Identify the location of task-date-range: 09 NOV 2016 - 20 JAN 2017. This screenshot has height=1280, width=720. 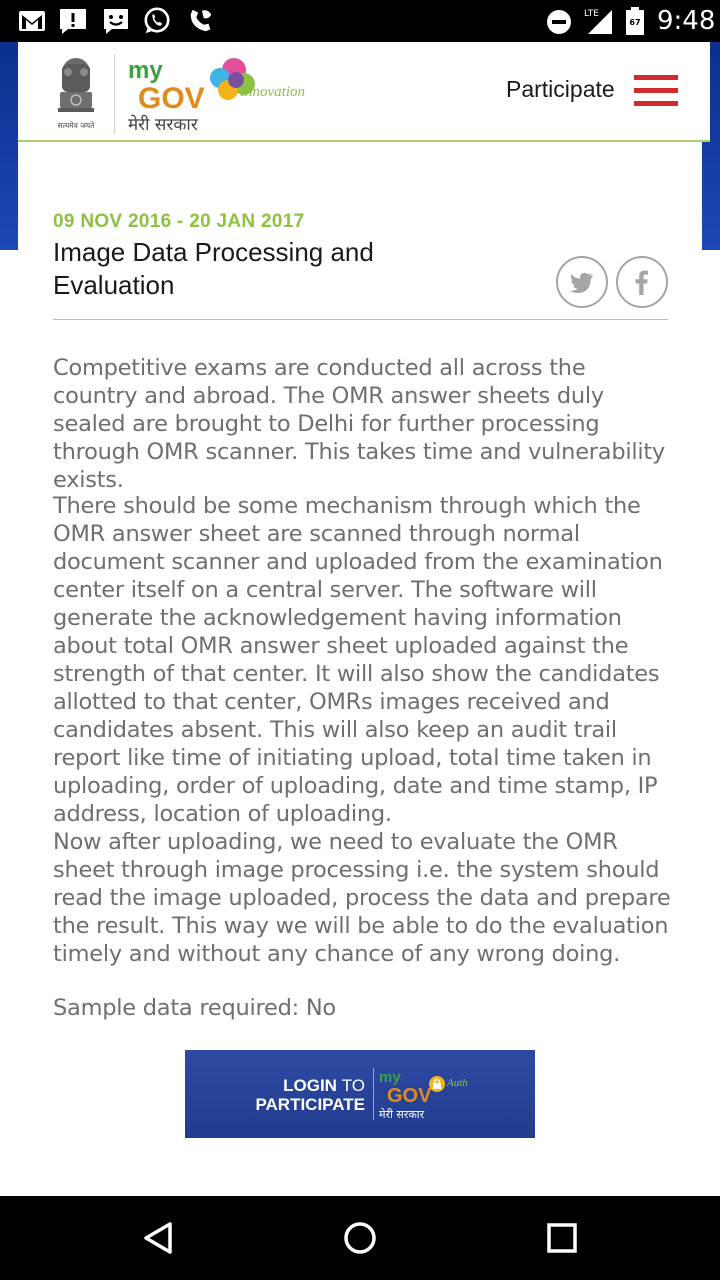
(179, 221).